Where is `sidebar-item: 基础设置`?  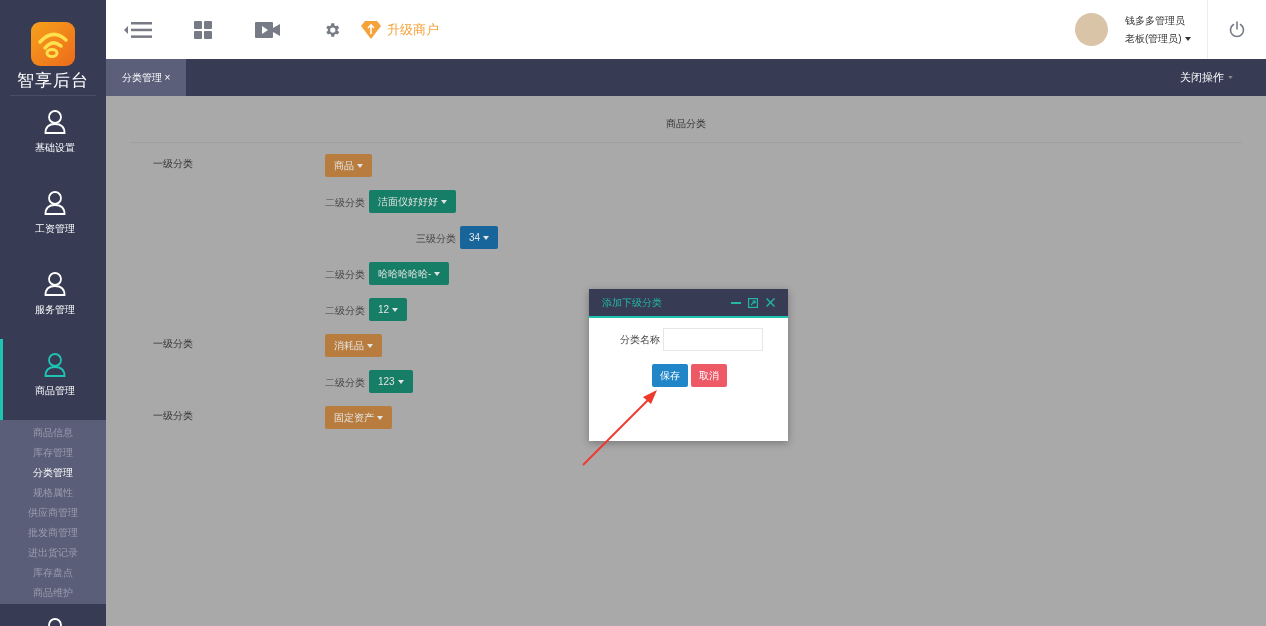 sidebar-item: 基础设置 is located at coordinates (53, 136).